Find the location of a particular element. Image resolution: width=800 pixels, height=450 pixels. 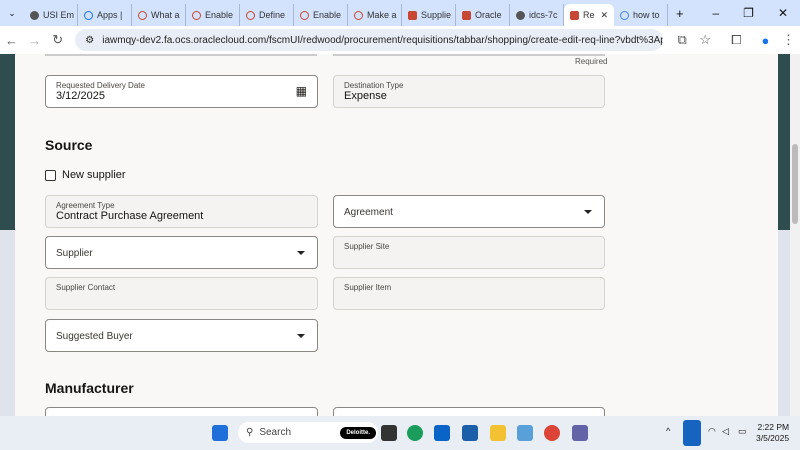

browser-tab: idcs-7c is located at coordinates (537, 15).